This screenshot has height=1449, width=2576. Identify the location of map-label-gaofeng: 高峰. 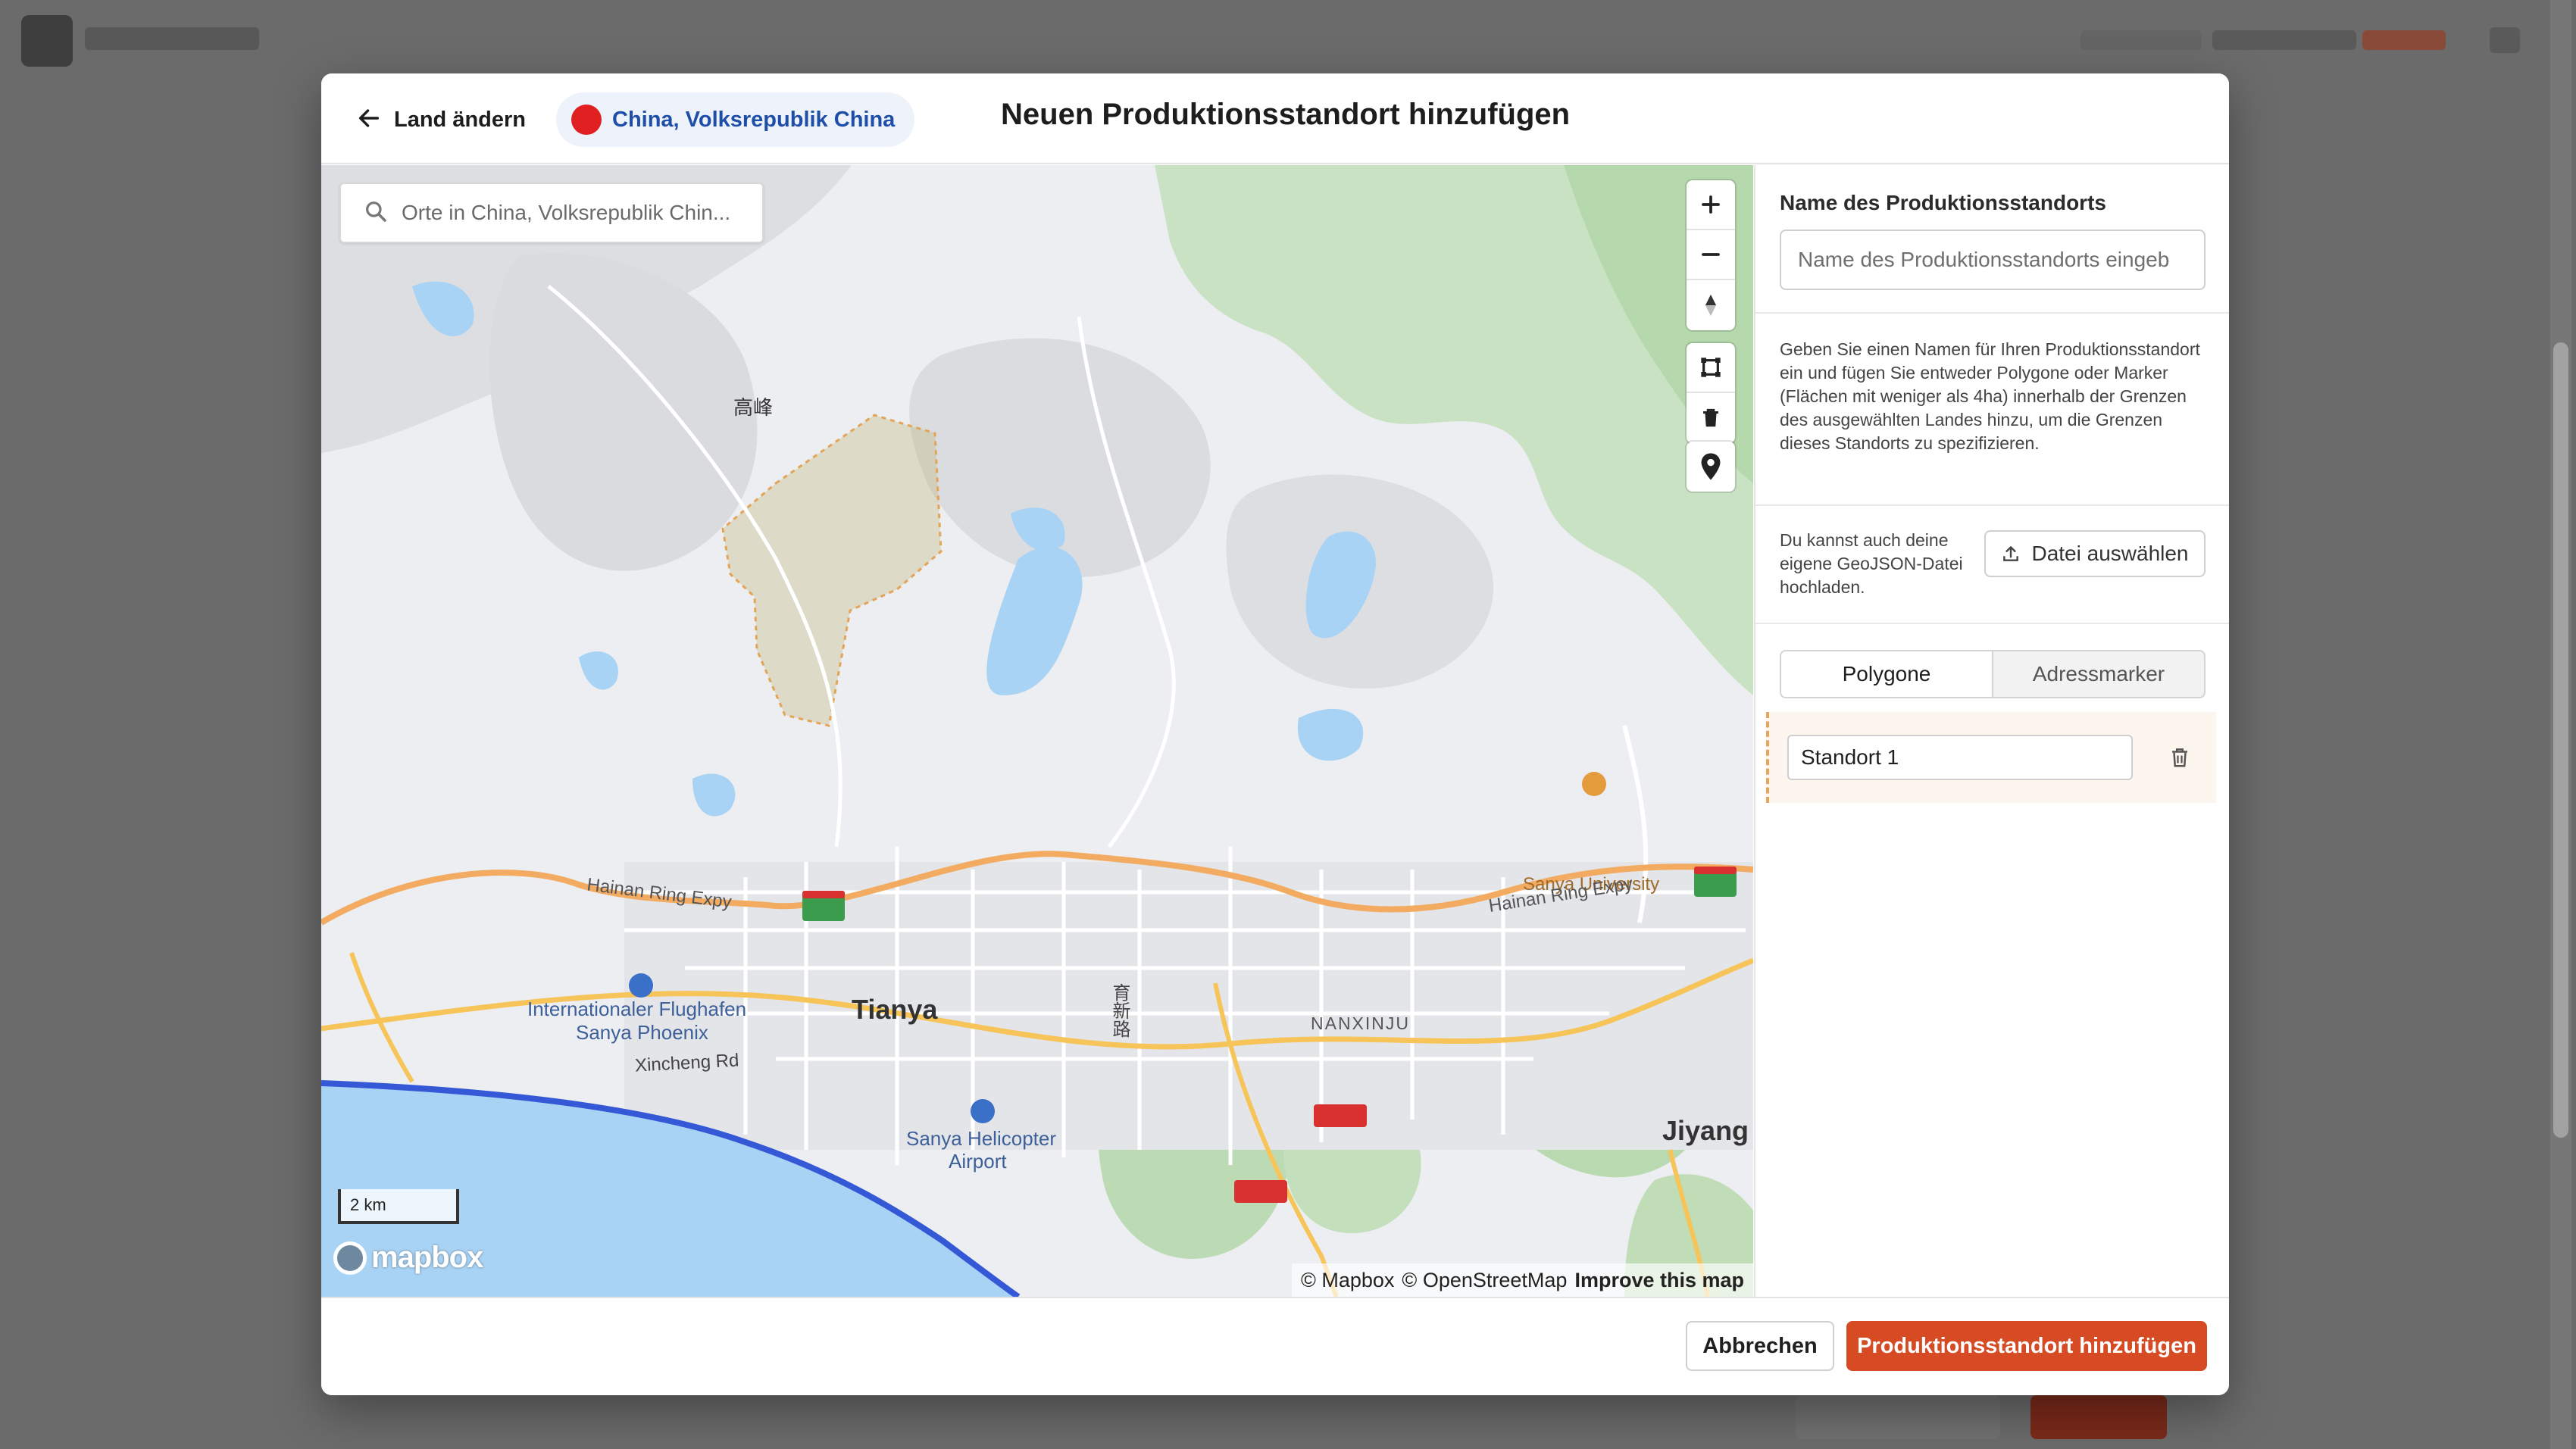
(753, 407).